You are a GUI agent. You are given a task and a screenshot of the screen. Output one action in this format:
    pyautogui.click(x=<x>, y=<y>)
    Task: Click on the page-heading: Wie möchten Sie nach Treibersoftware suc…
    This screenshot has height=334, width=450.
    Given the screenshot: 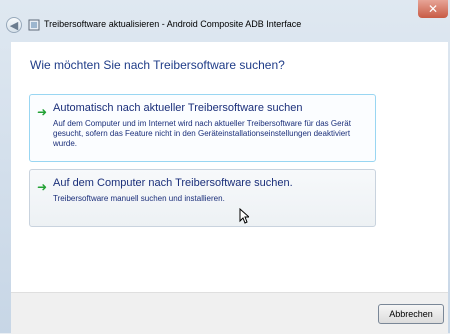 What is the action you would take?
    pyautogui.click(x=157, y=65)
    